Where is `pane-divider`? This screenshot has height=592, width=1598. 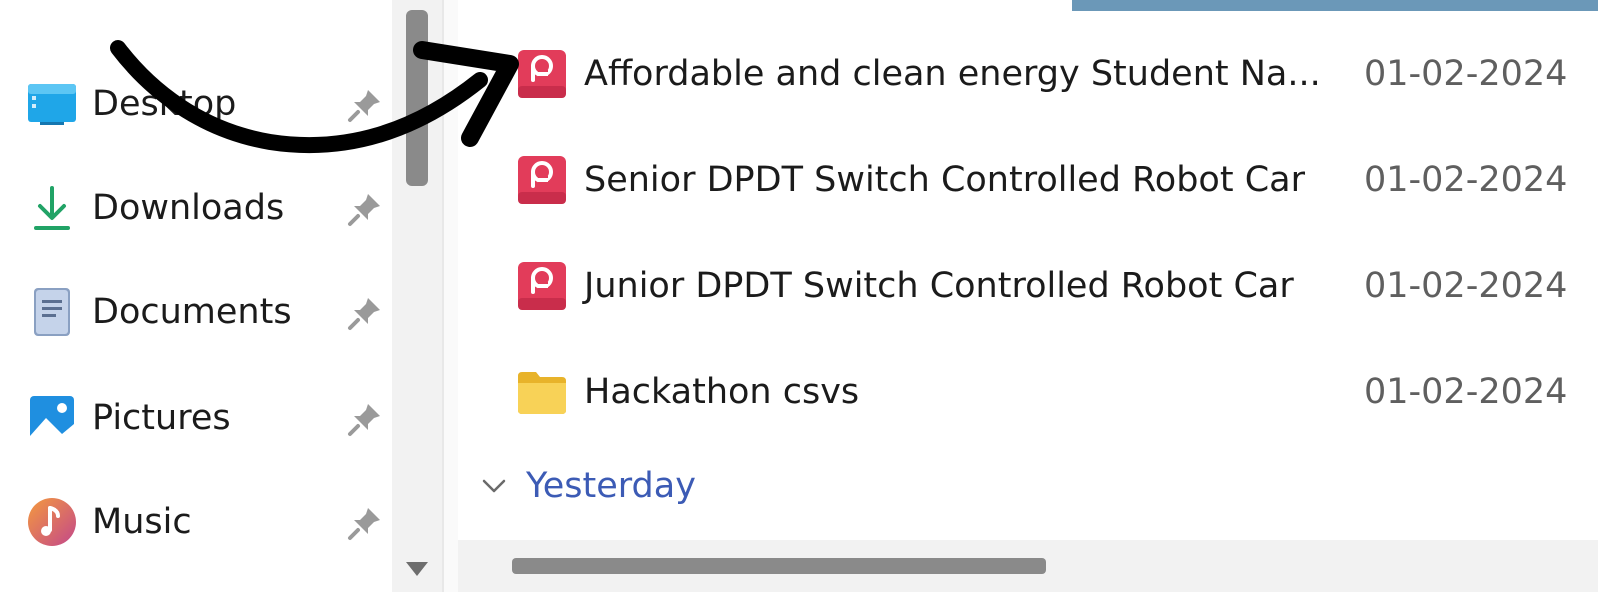
pane-divider is located at coordinates (451, 296).